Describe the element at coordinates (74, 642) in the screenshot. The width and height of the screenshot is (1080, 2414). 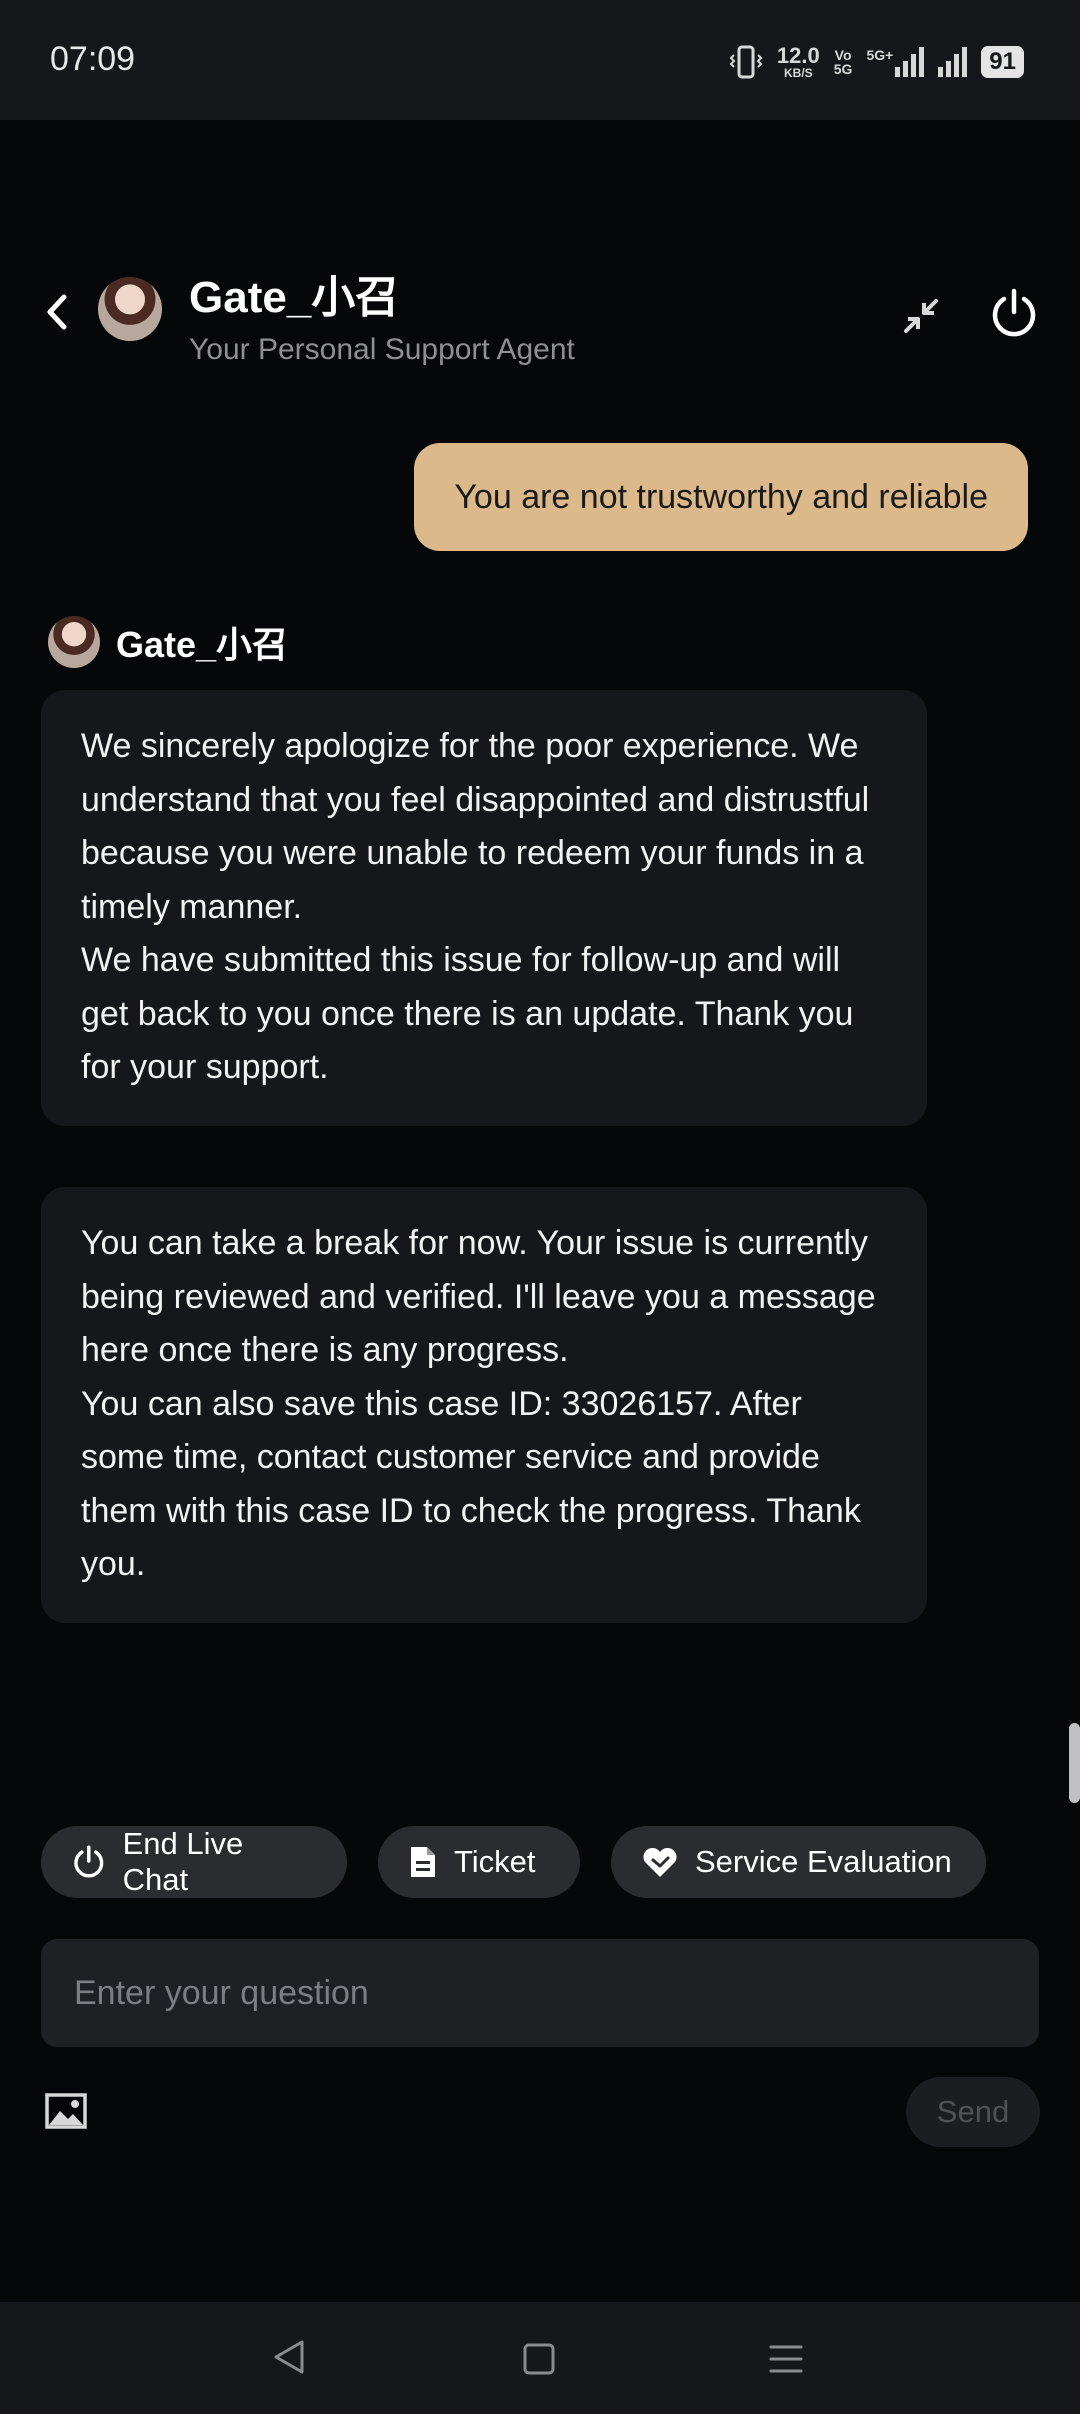
I see `agent-avatar-small` at that location.